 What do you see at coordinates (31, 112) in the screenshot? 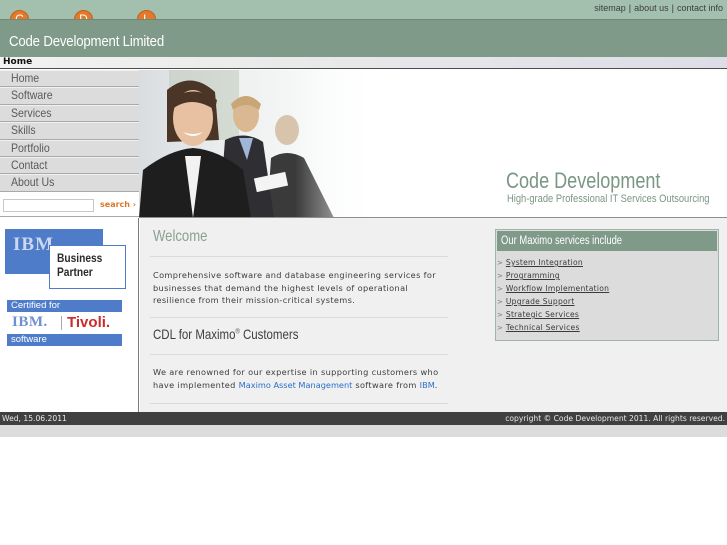
I see `nav-item-label: Services` at bounding box center [31, 112].